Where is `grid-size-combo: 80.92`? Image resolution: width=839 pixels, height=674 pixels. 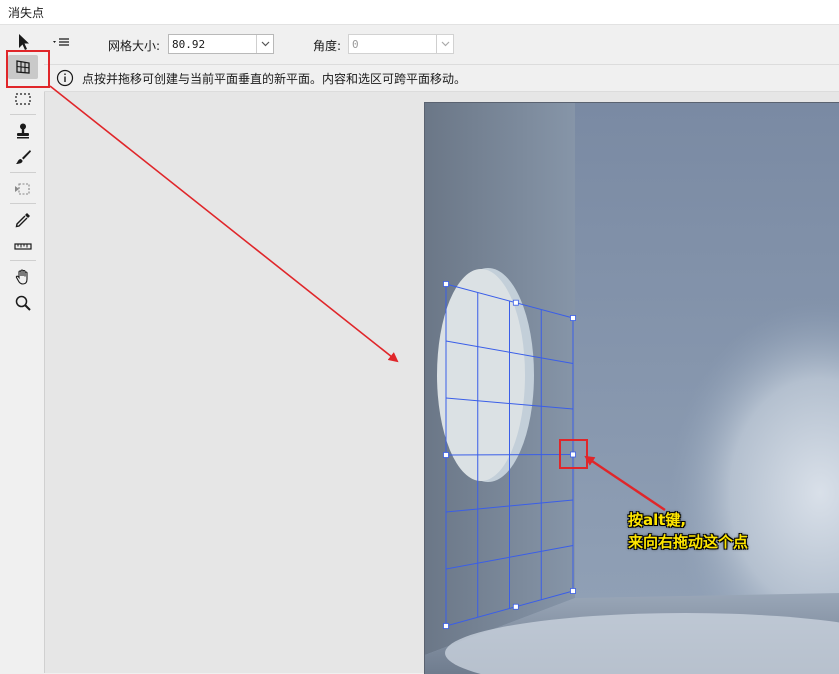 grid-size-combo: 80.92 is located at coordinates (221, 44).